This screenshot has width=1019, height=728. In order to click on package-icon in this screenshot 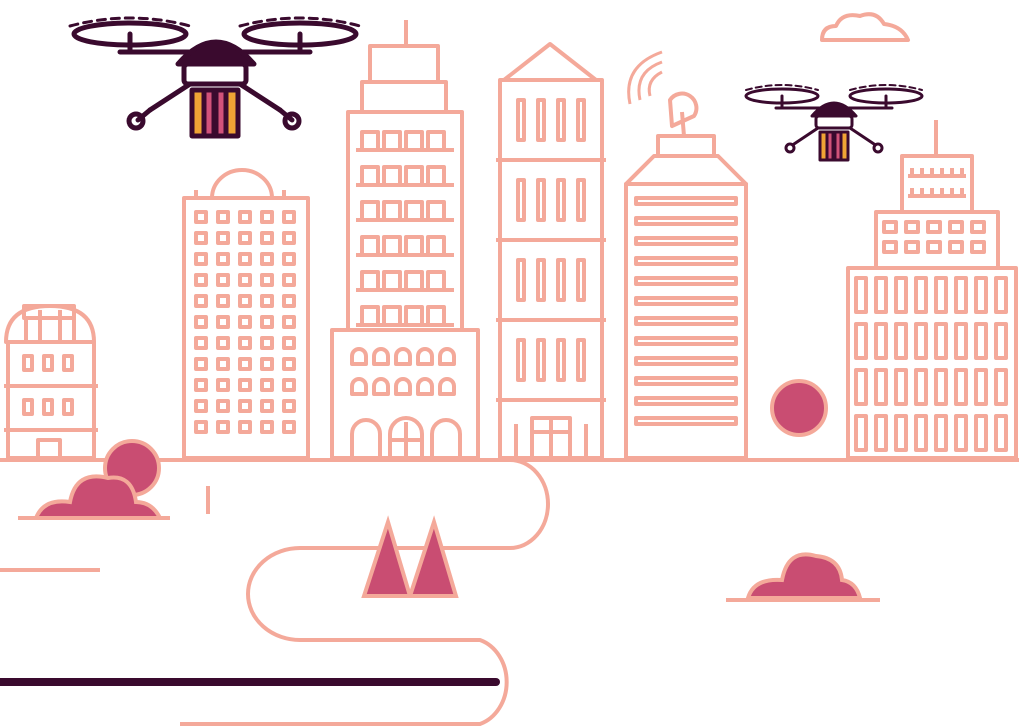, I will do `click(215, 113)`.